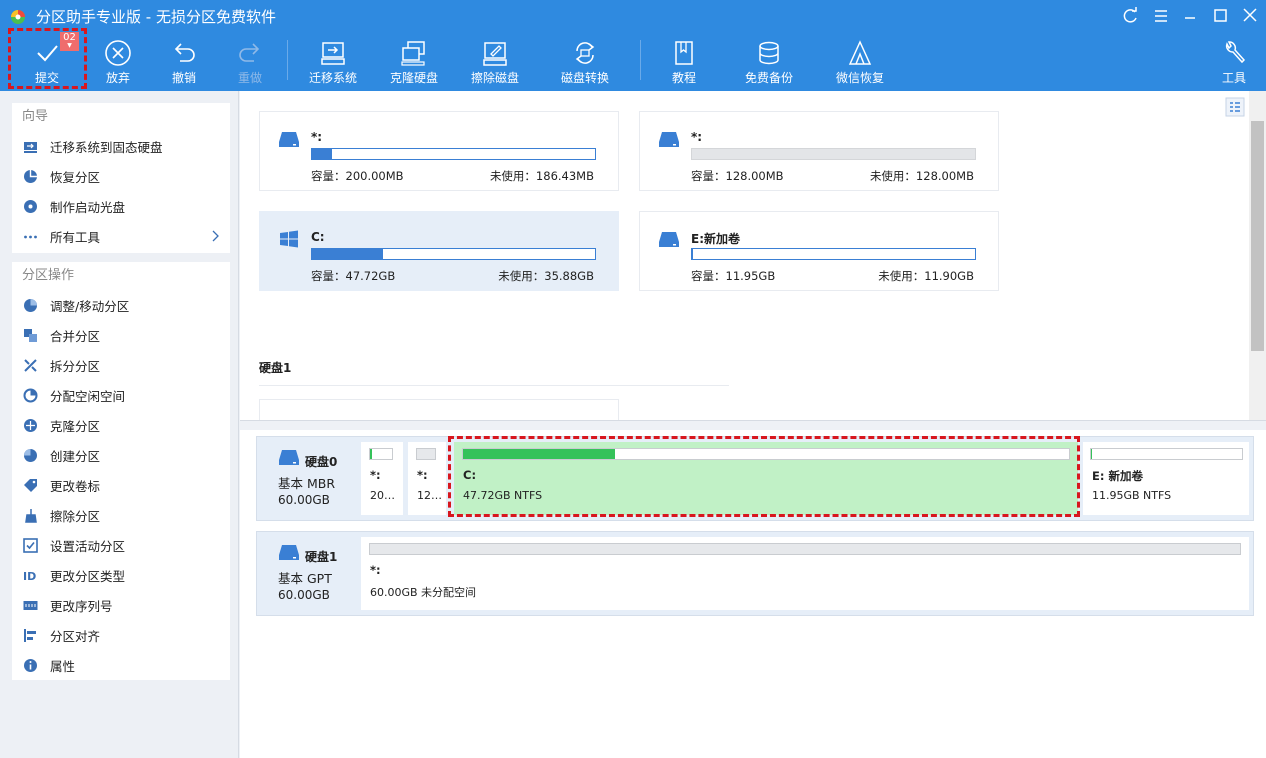 This screenshot has width=1266, height=758. I want to click on sidebar-item-allocate-space: 分配空闲空间, so click(121, 395).